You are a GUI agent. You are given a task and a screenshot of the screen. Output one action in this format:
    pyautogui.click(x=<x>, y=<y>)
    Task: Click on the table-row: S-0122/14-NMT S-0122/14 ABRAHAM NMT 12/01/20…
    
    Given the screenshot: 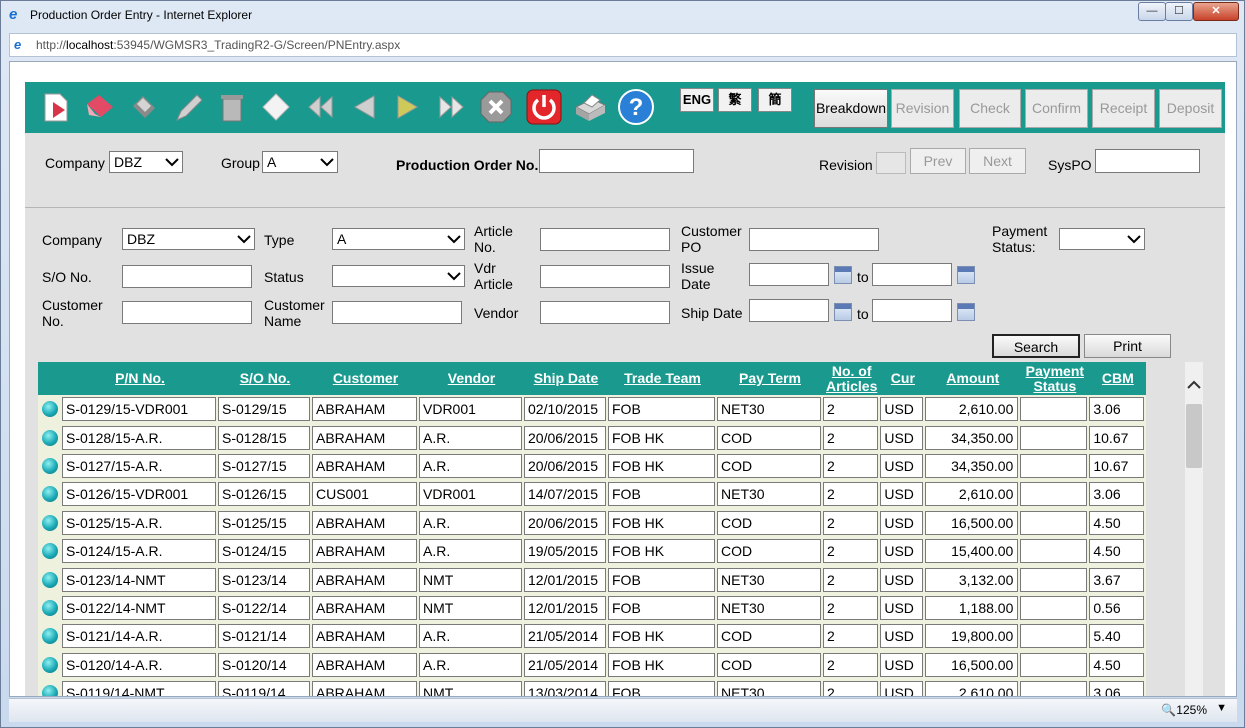 What is the action you would take?
    pyautogui.click(x=592, y=608)
    